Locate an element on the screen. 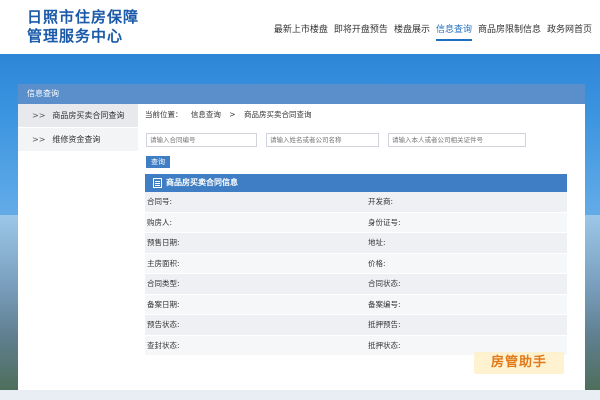 Image resolution: width=600 pixels, height=400 pixels. table-row: 主房面积: 价格: is located at coordinates (356, 263).